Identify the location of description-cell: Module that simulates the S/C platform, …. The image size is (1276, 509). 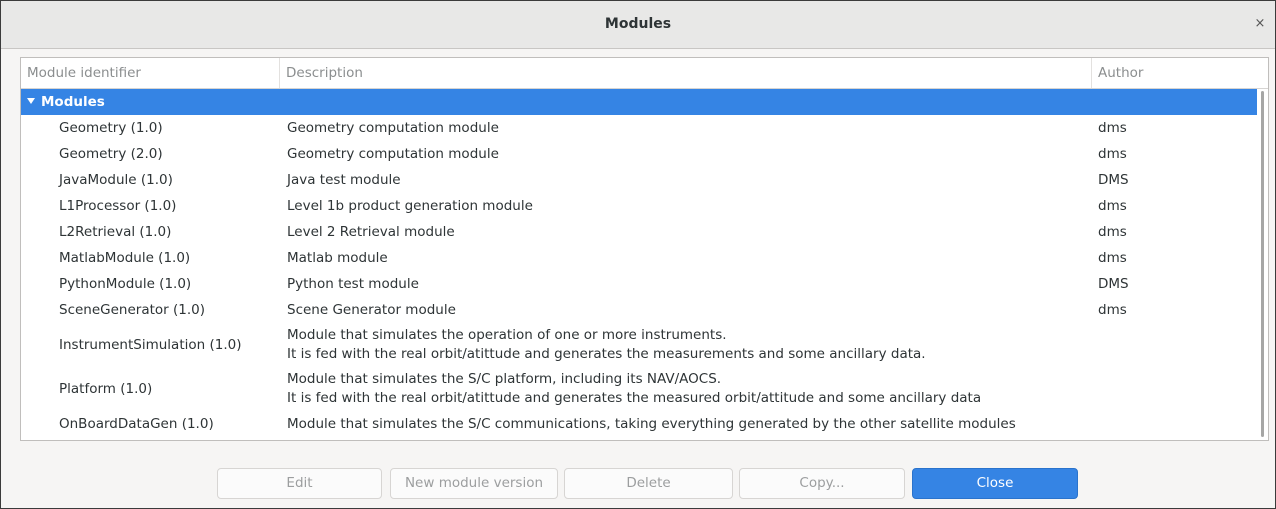
(634, 389).